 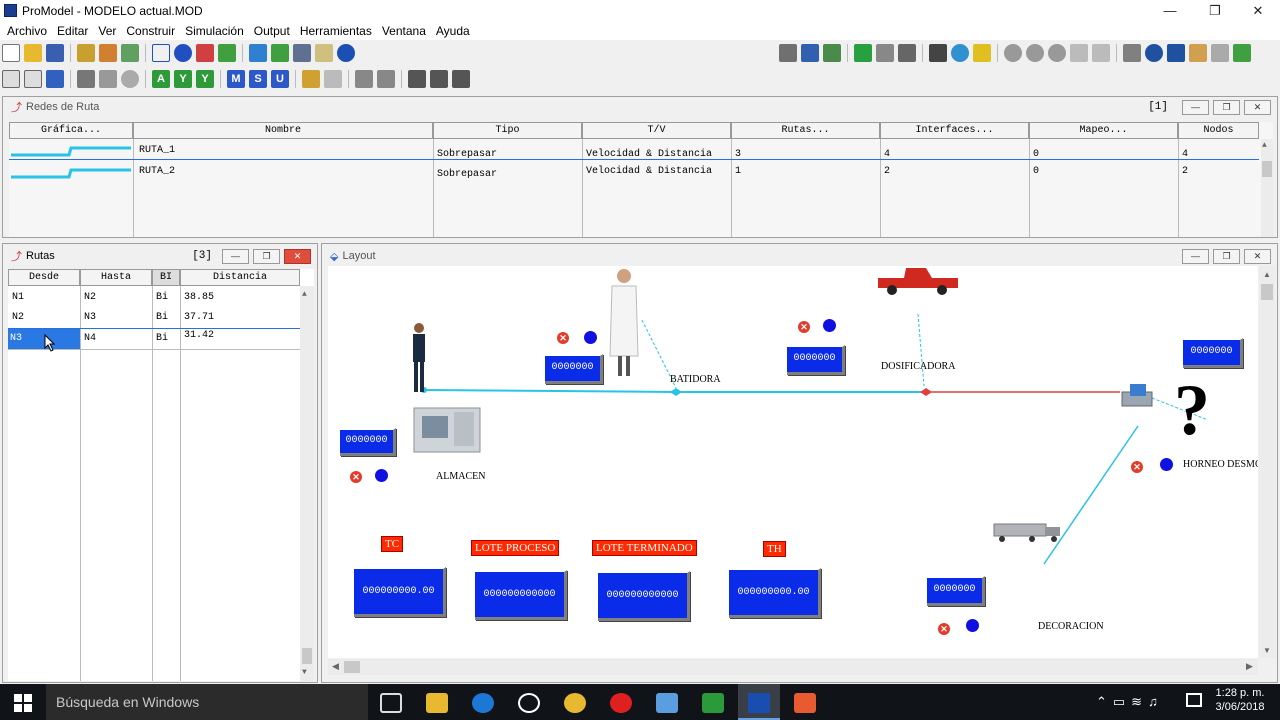 What do you see at coordinates (832, 53) in the screenshot?
I see `export-icon` at bounding box center [832, 53].